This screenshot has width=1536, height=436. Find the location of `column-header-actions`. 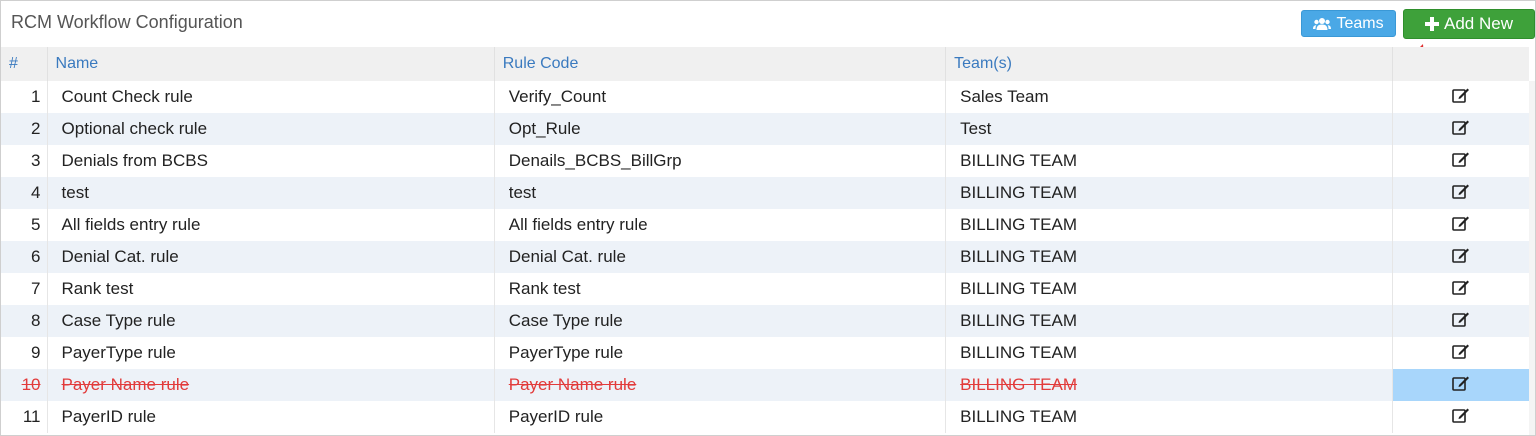

column-header-actions is located at coordinates (1460, 64).